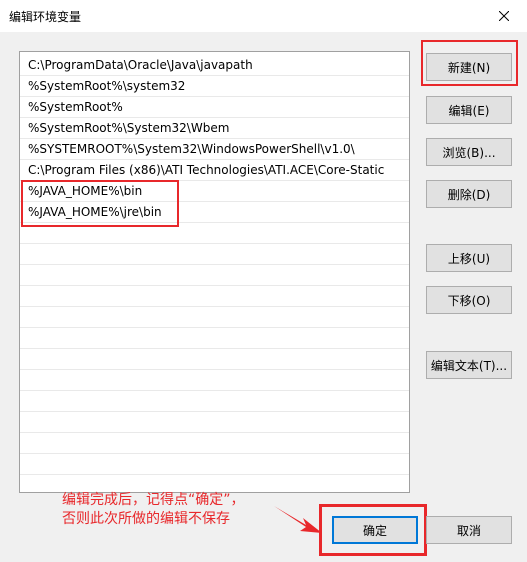  I want to click on close-icon, so click(504, 16).